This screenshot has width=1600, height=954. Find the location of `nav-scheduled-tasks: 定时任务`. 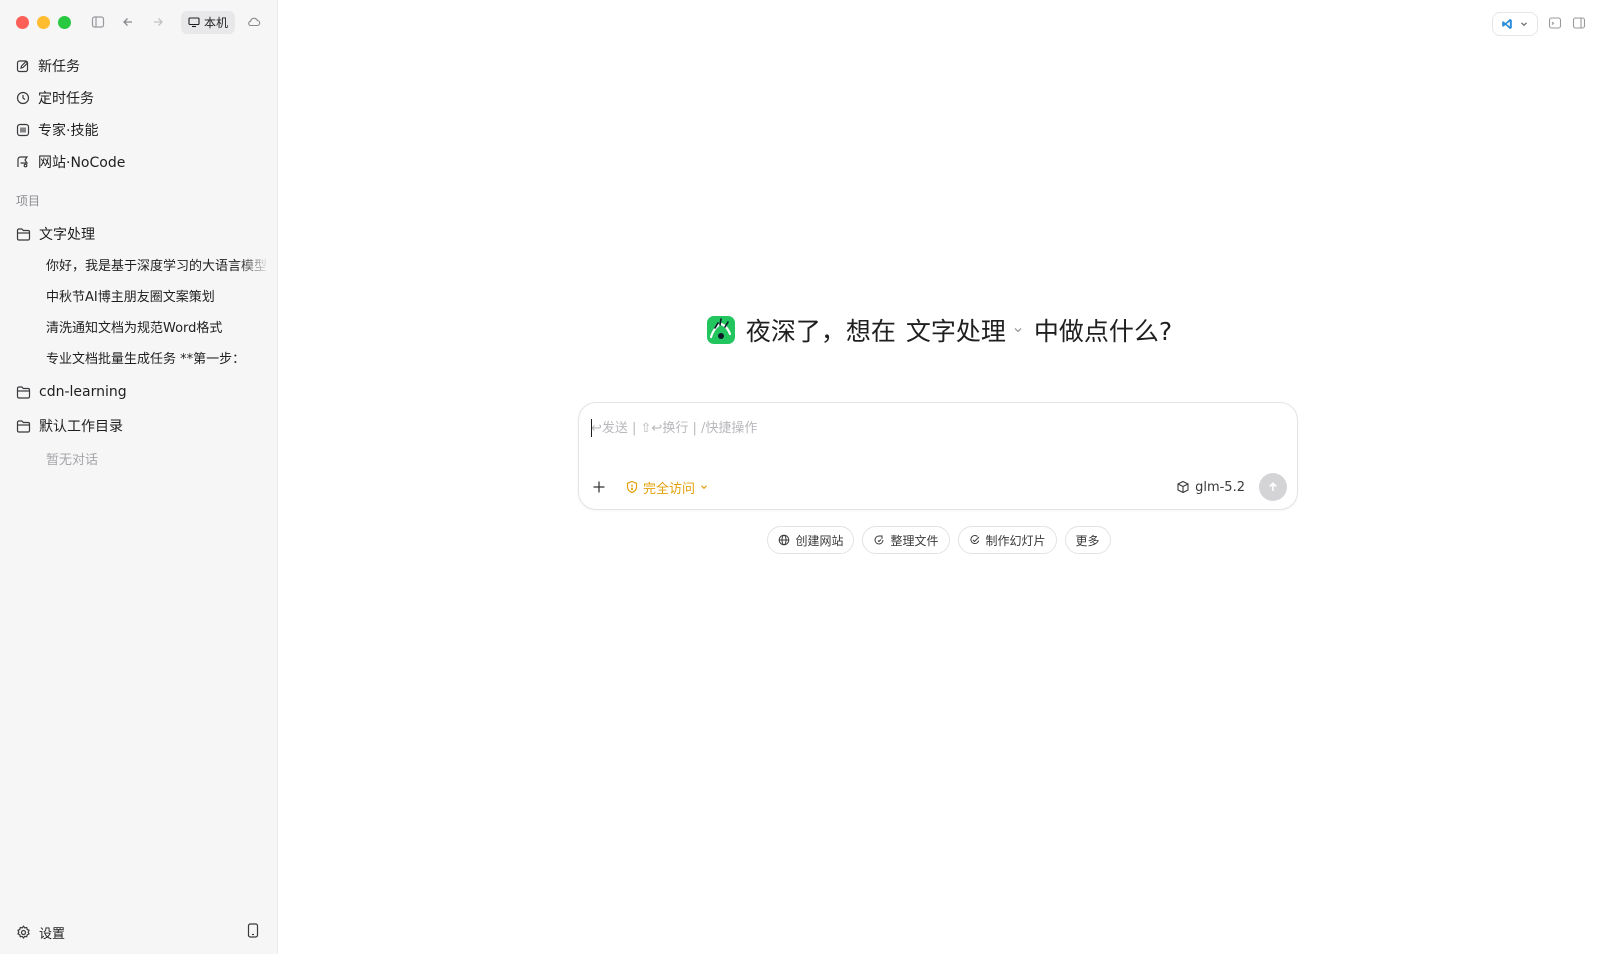

nav-scheduled-tasks: 定时任务 is located at coordinates (138, 98).